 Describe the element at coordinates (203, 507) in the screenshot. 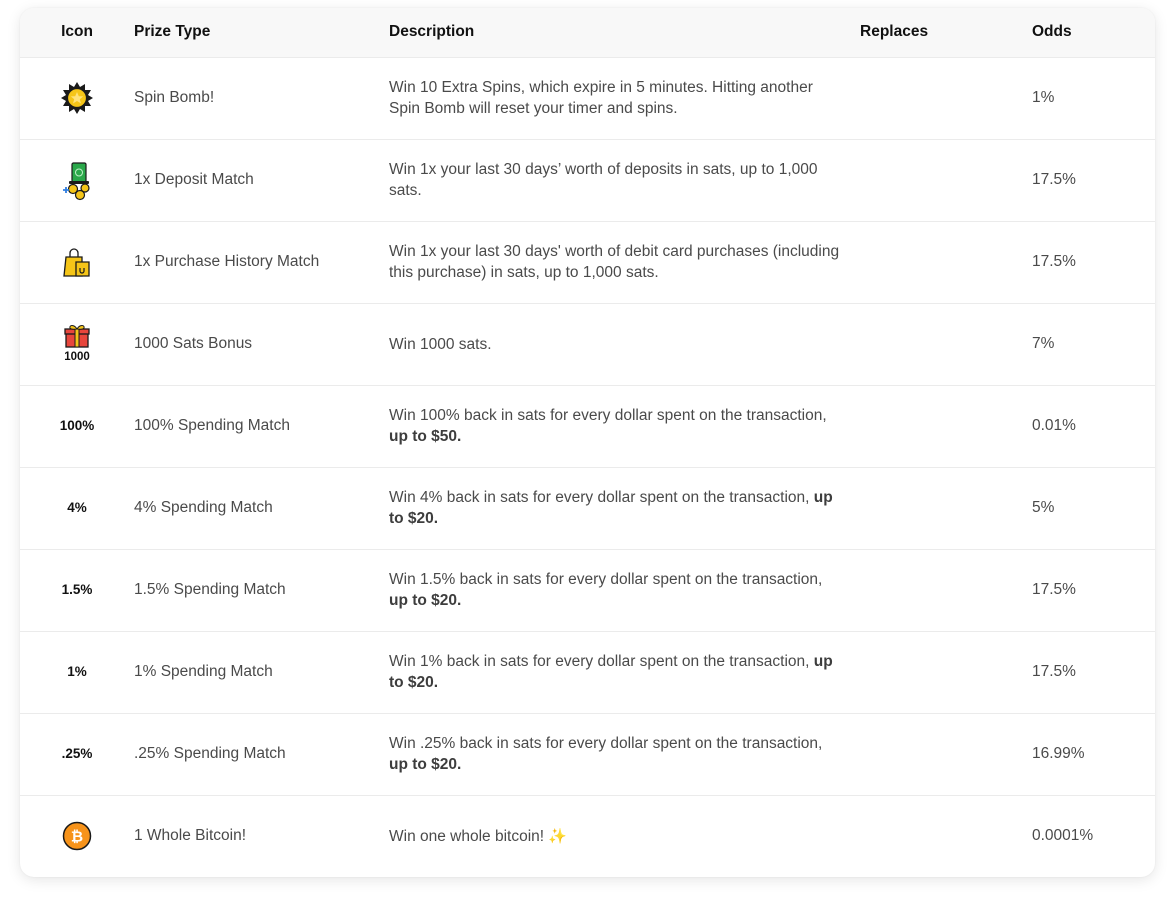

I see `prize-type-cell: 4% Spending Match` at that location.